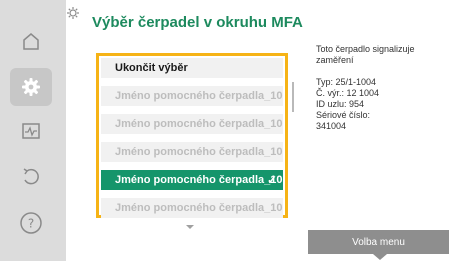 Image resolution: width=449 pixels, height=261 pixels. Describe the element at coordinates (192, 68) in the screenshot. I see `finish-selection-item: Ukončit výběr` at that location.